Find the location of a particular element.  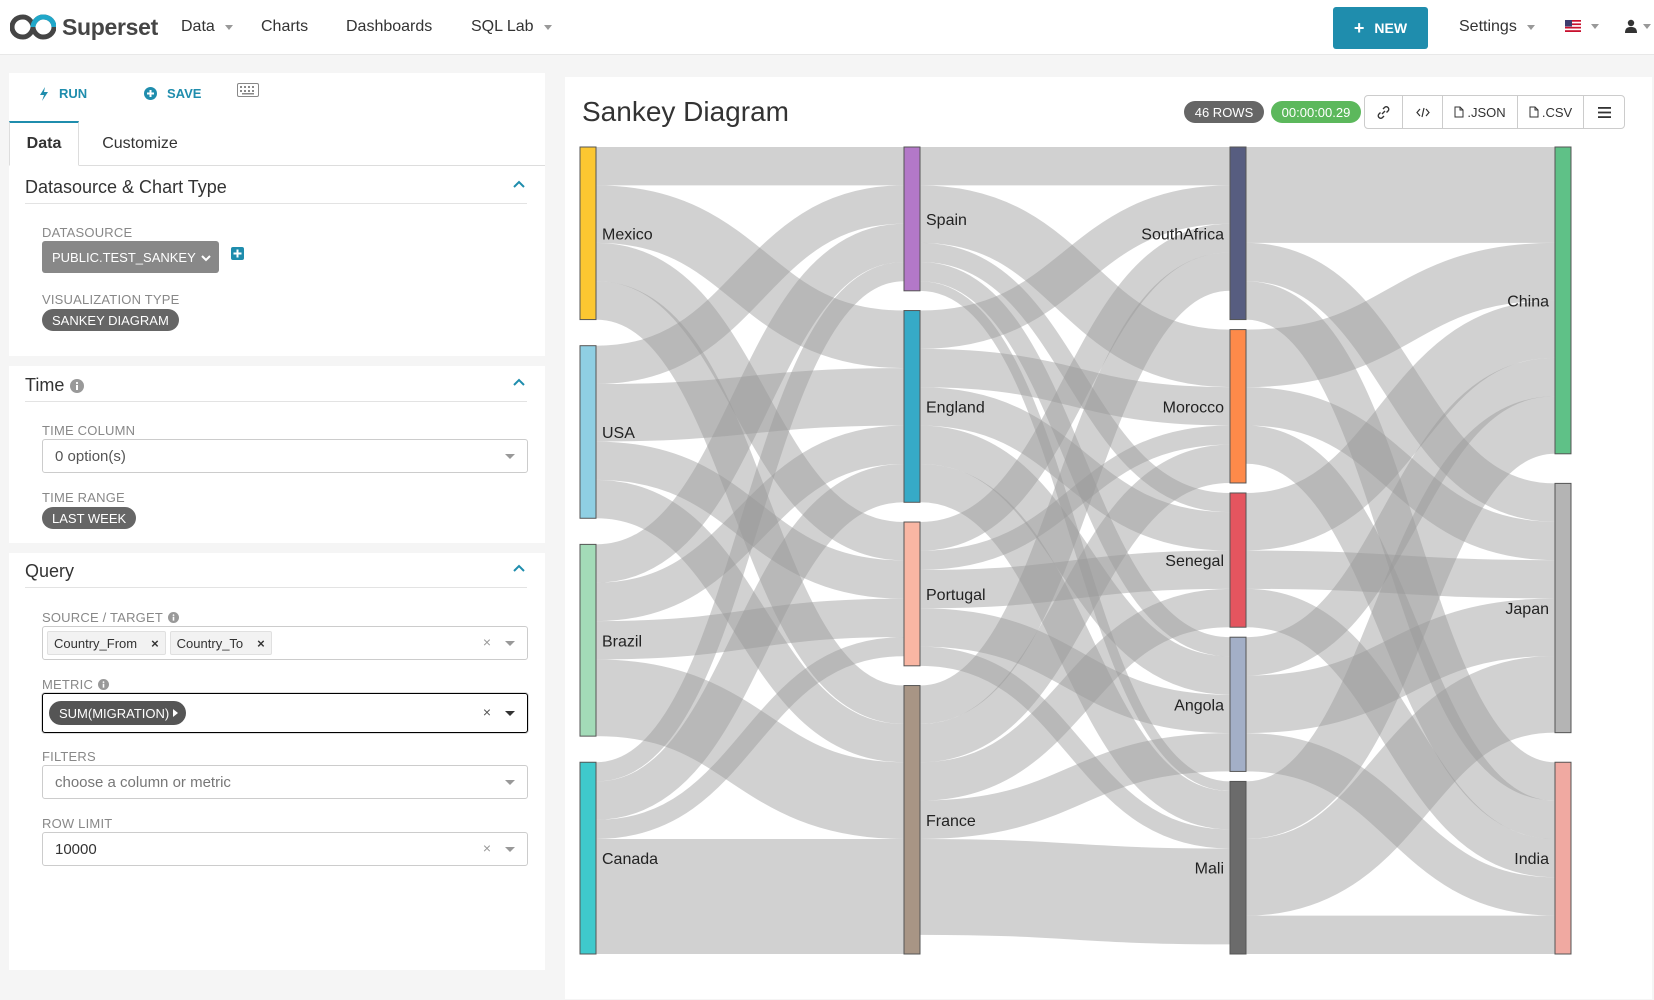

plus-icon: + is located at coordinates (1359, 27).